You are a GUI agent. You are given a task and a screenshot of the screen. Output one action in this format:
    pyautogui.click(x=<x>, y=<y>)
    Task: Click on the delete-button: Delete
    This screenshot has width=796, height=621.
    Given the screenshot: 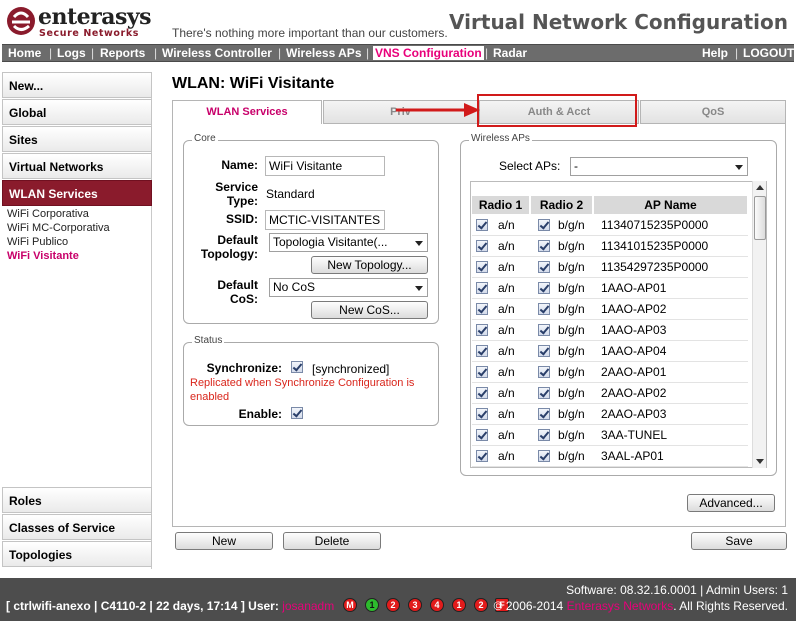 What is the action you would take?
    pyautogui.click(x=332, y=541)
    